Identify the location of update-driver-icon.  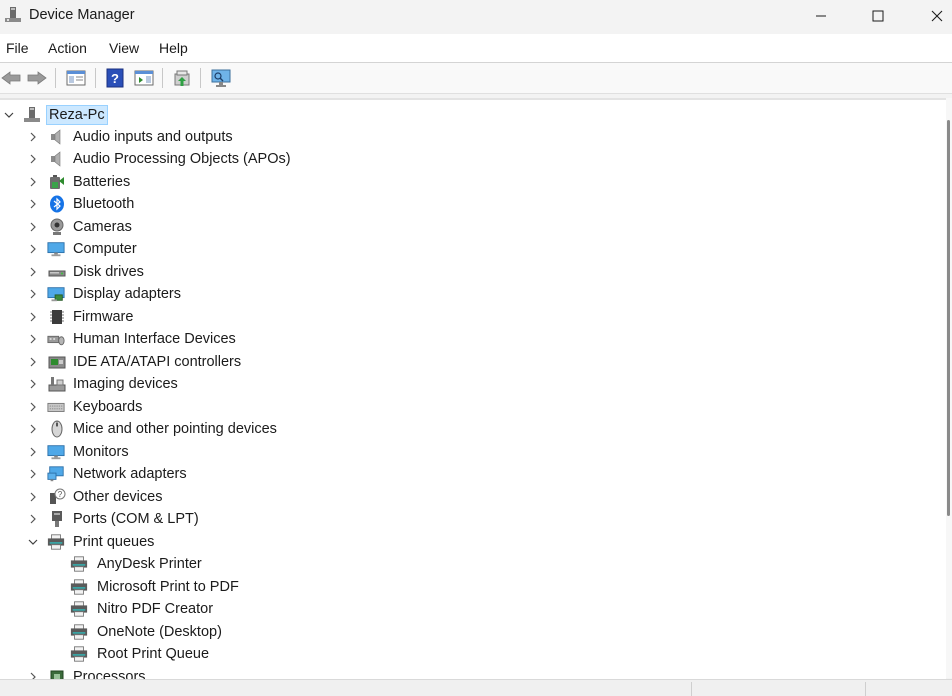
(182, 78).